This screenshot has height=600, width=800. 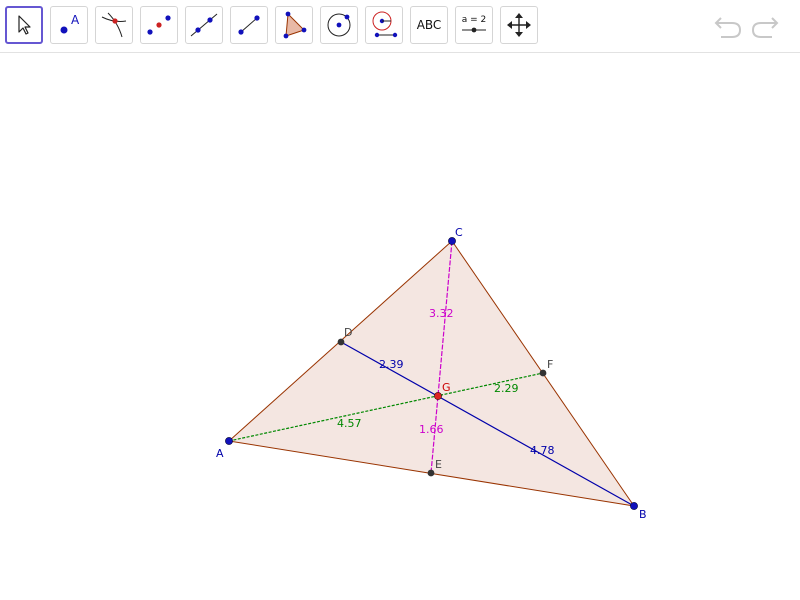 I want to click on segment-tool-button, so click(x=249, y=25).